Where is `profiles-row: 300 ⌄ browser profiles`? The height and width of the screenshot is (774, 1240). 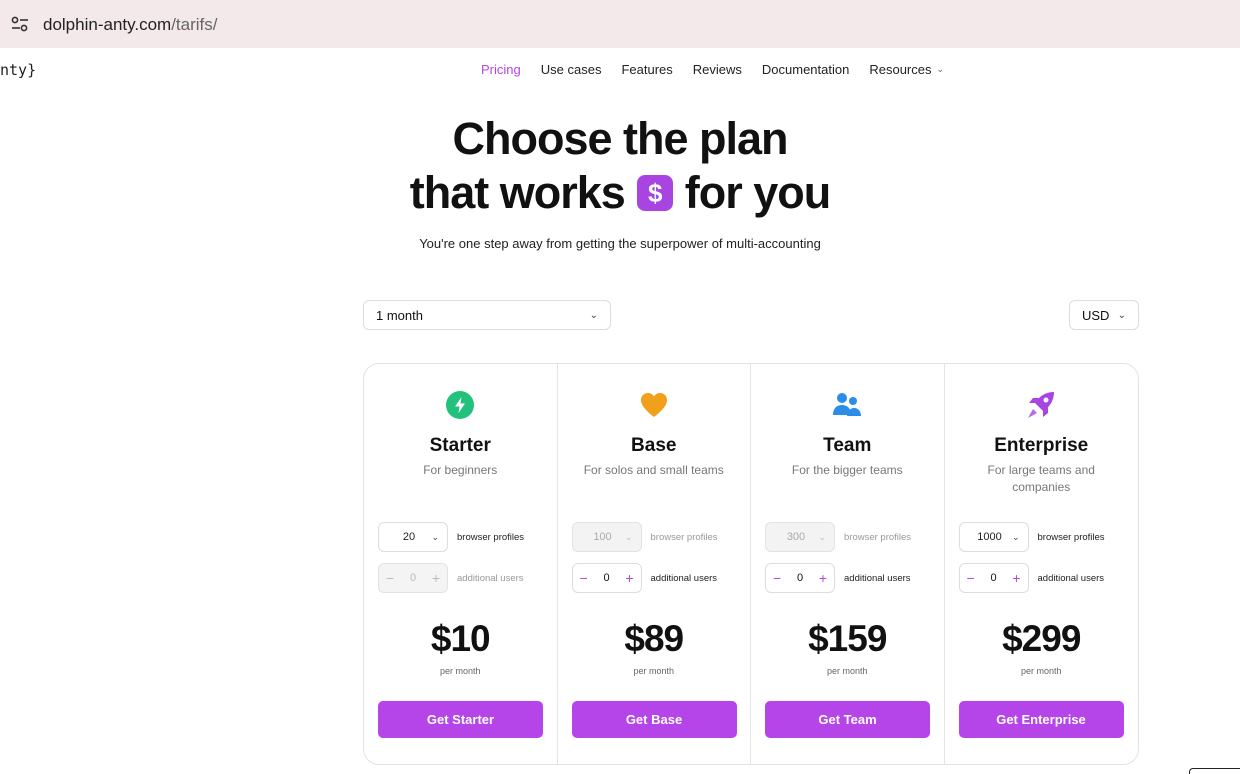 profiles-row: 300 ⌄ browser profiles is located at coordinates (838, 537).